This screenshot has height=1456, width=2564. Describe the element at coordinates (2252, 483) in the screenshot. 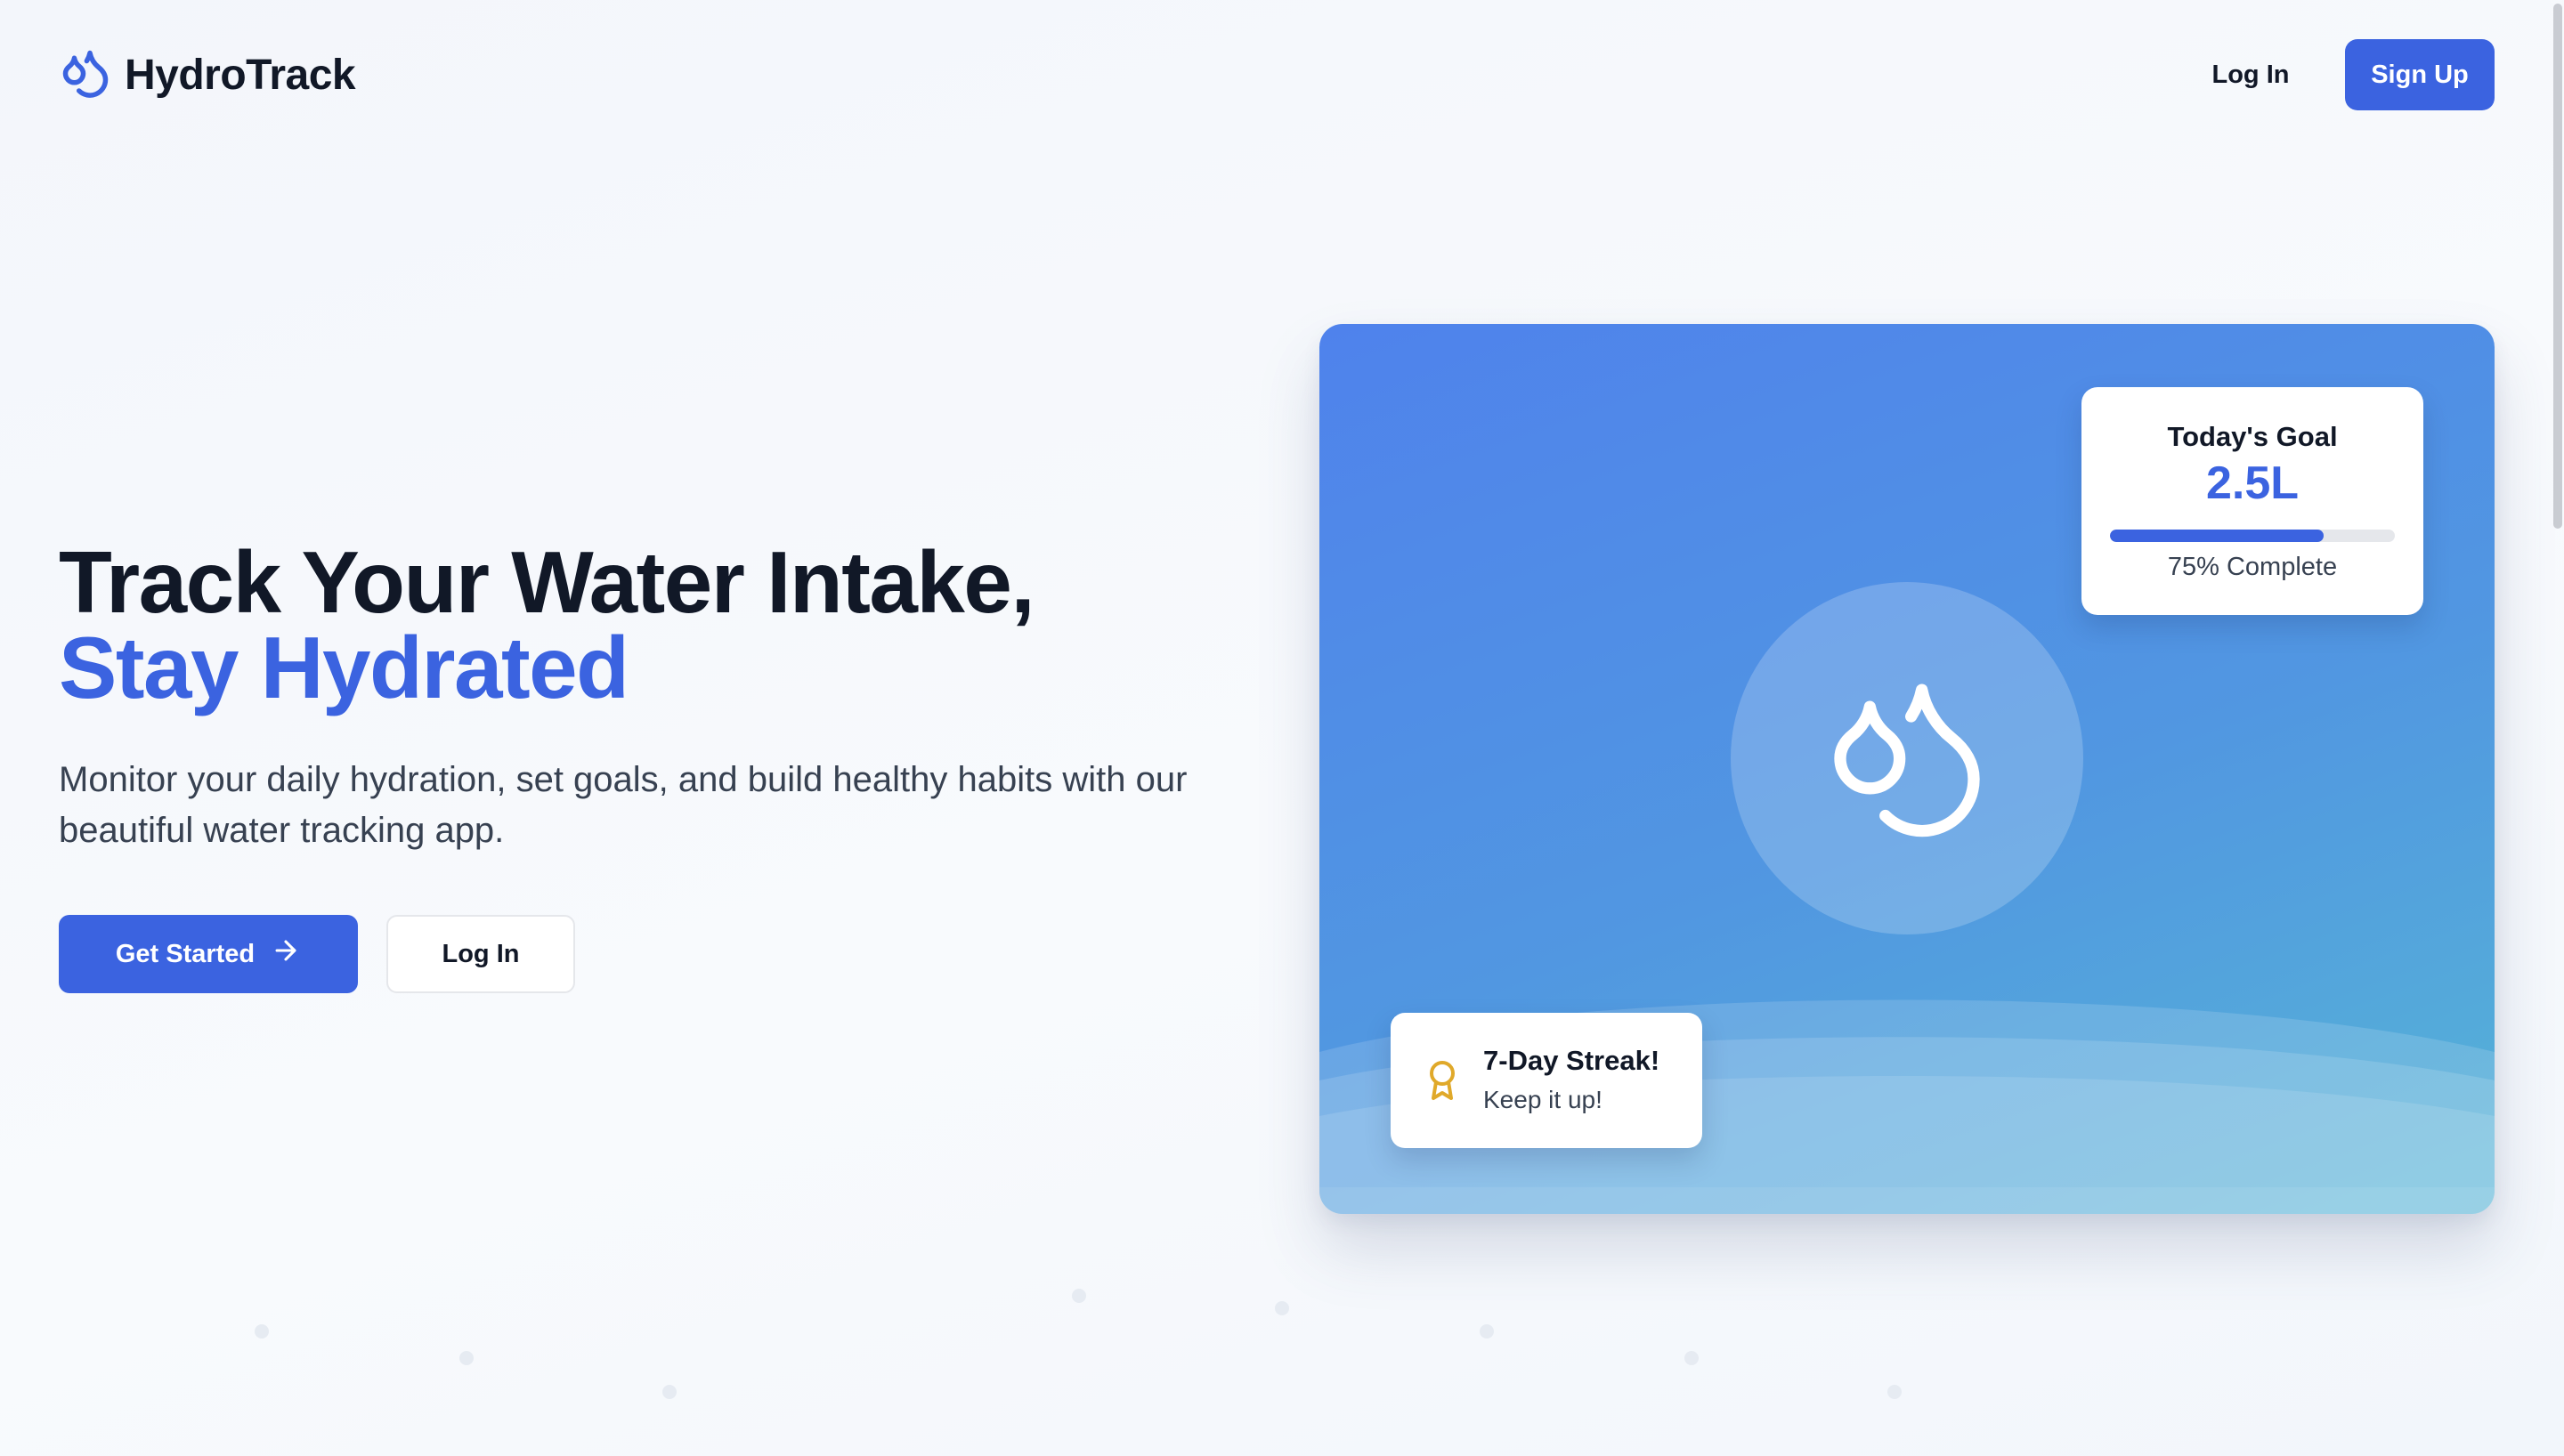

I see `goal-value: 2.5L` at that location.